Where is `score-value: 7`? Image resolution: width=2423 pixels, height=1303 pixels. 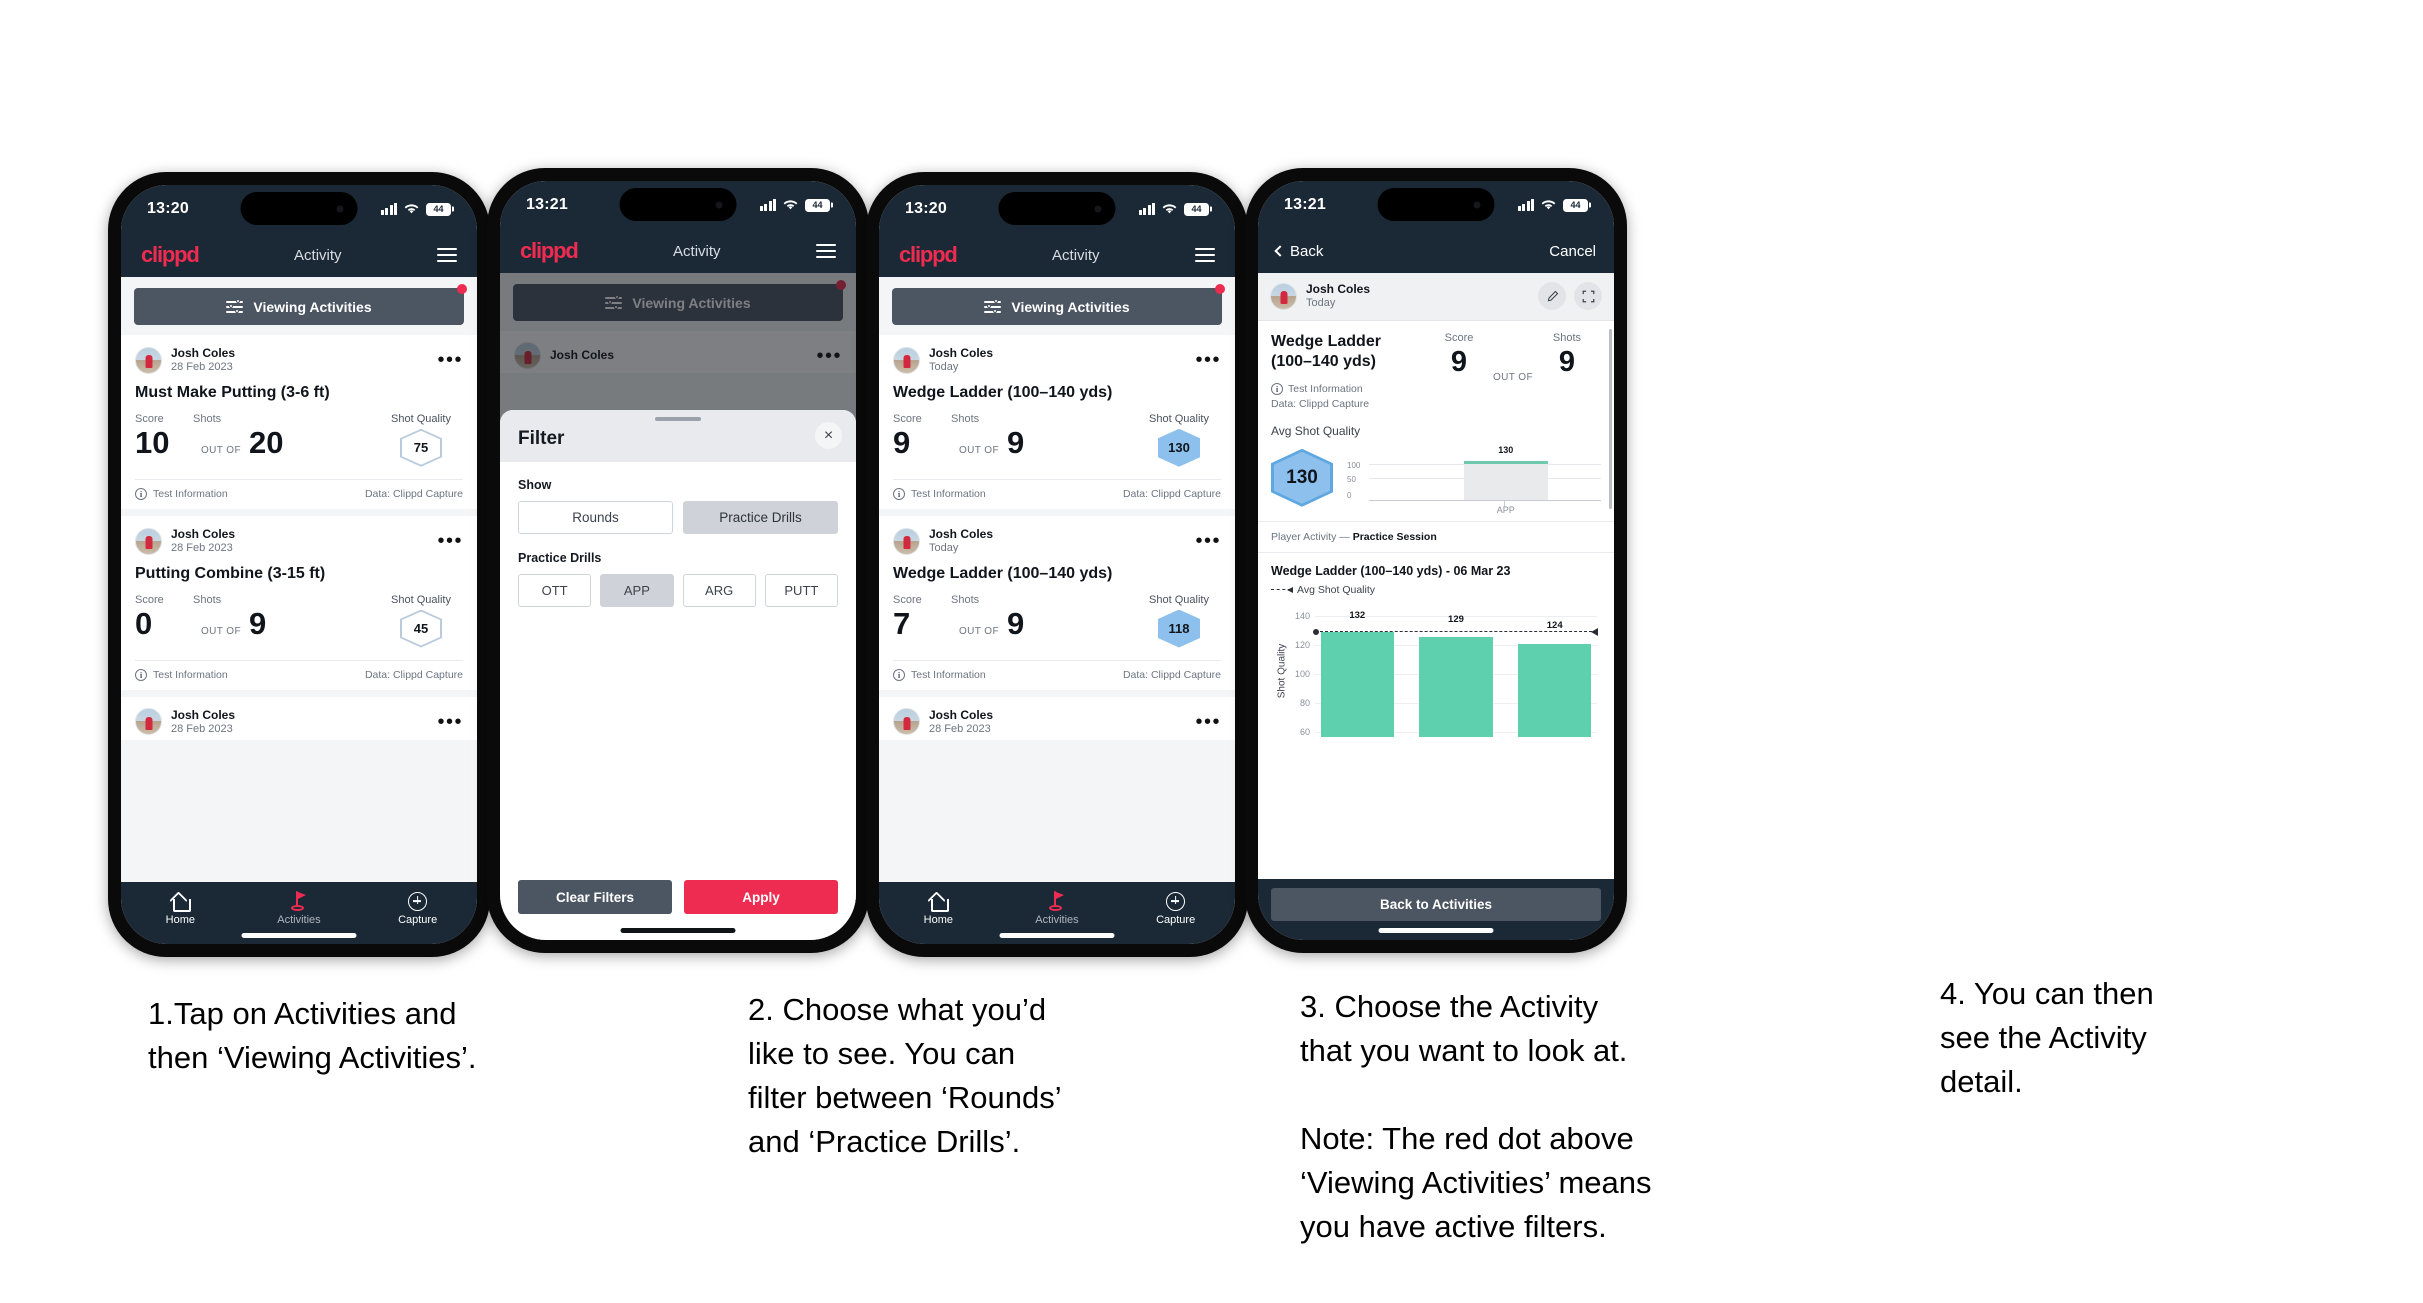
score-value: 7 is located at coordinates (902, 623).